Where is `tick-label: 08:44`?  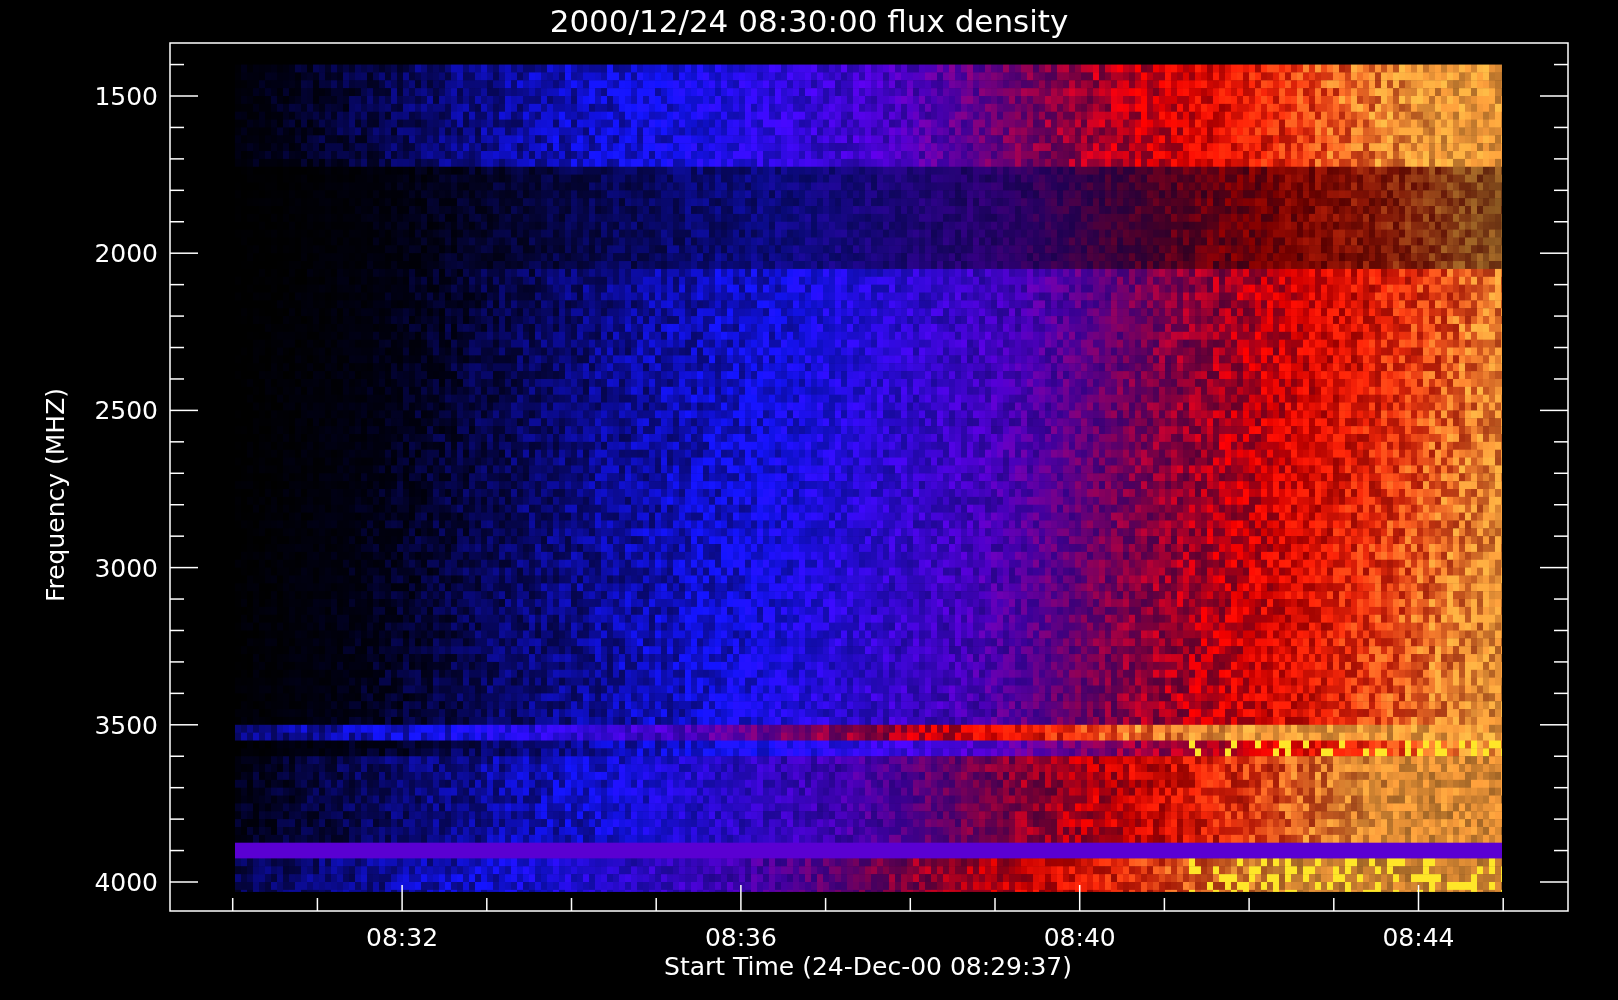 tick-label: 08:44 is located at coordinates (1418, 937).